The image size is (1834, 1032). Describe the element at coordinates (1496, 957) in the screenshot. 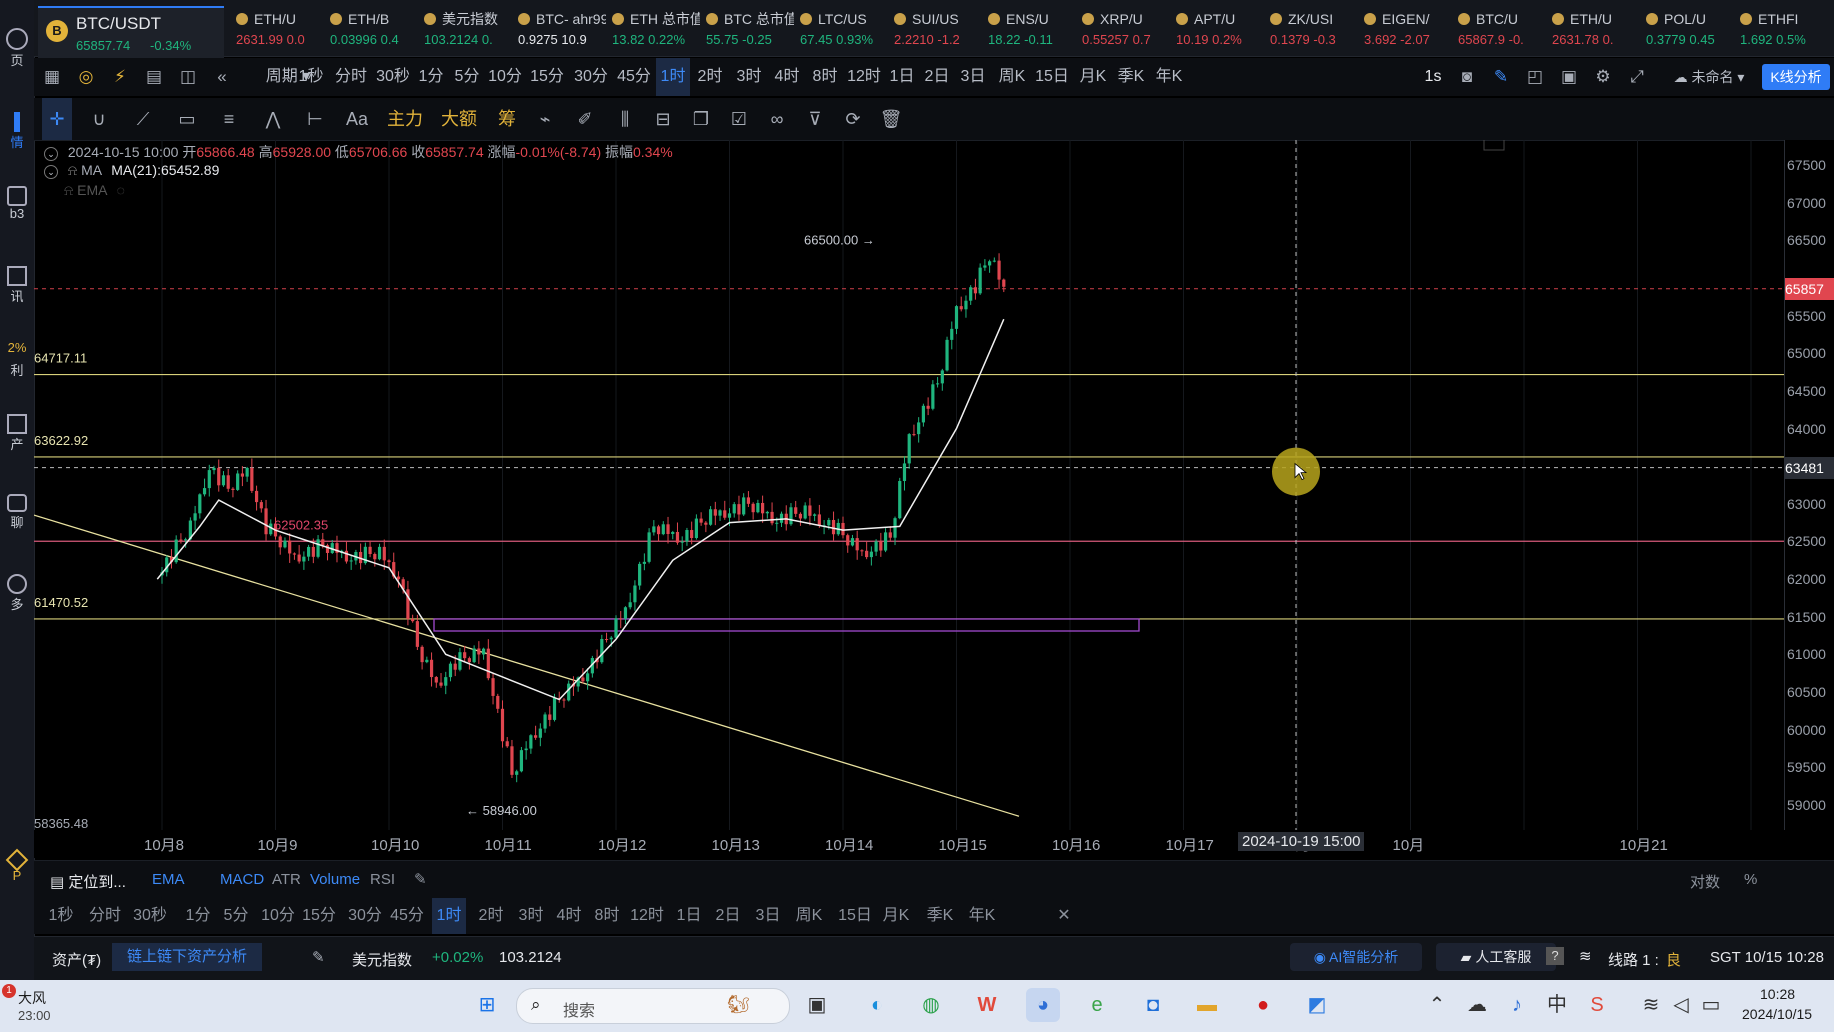

I see `customer-service-button: ▰ 人工客服` at that location.